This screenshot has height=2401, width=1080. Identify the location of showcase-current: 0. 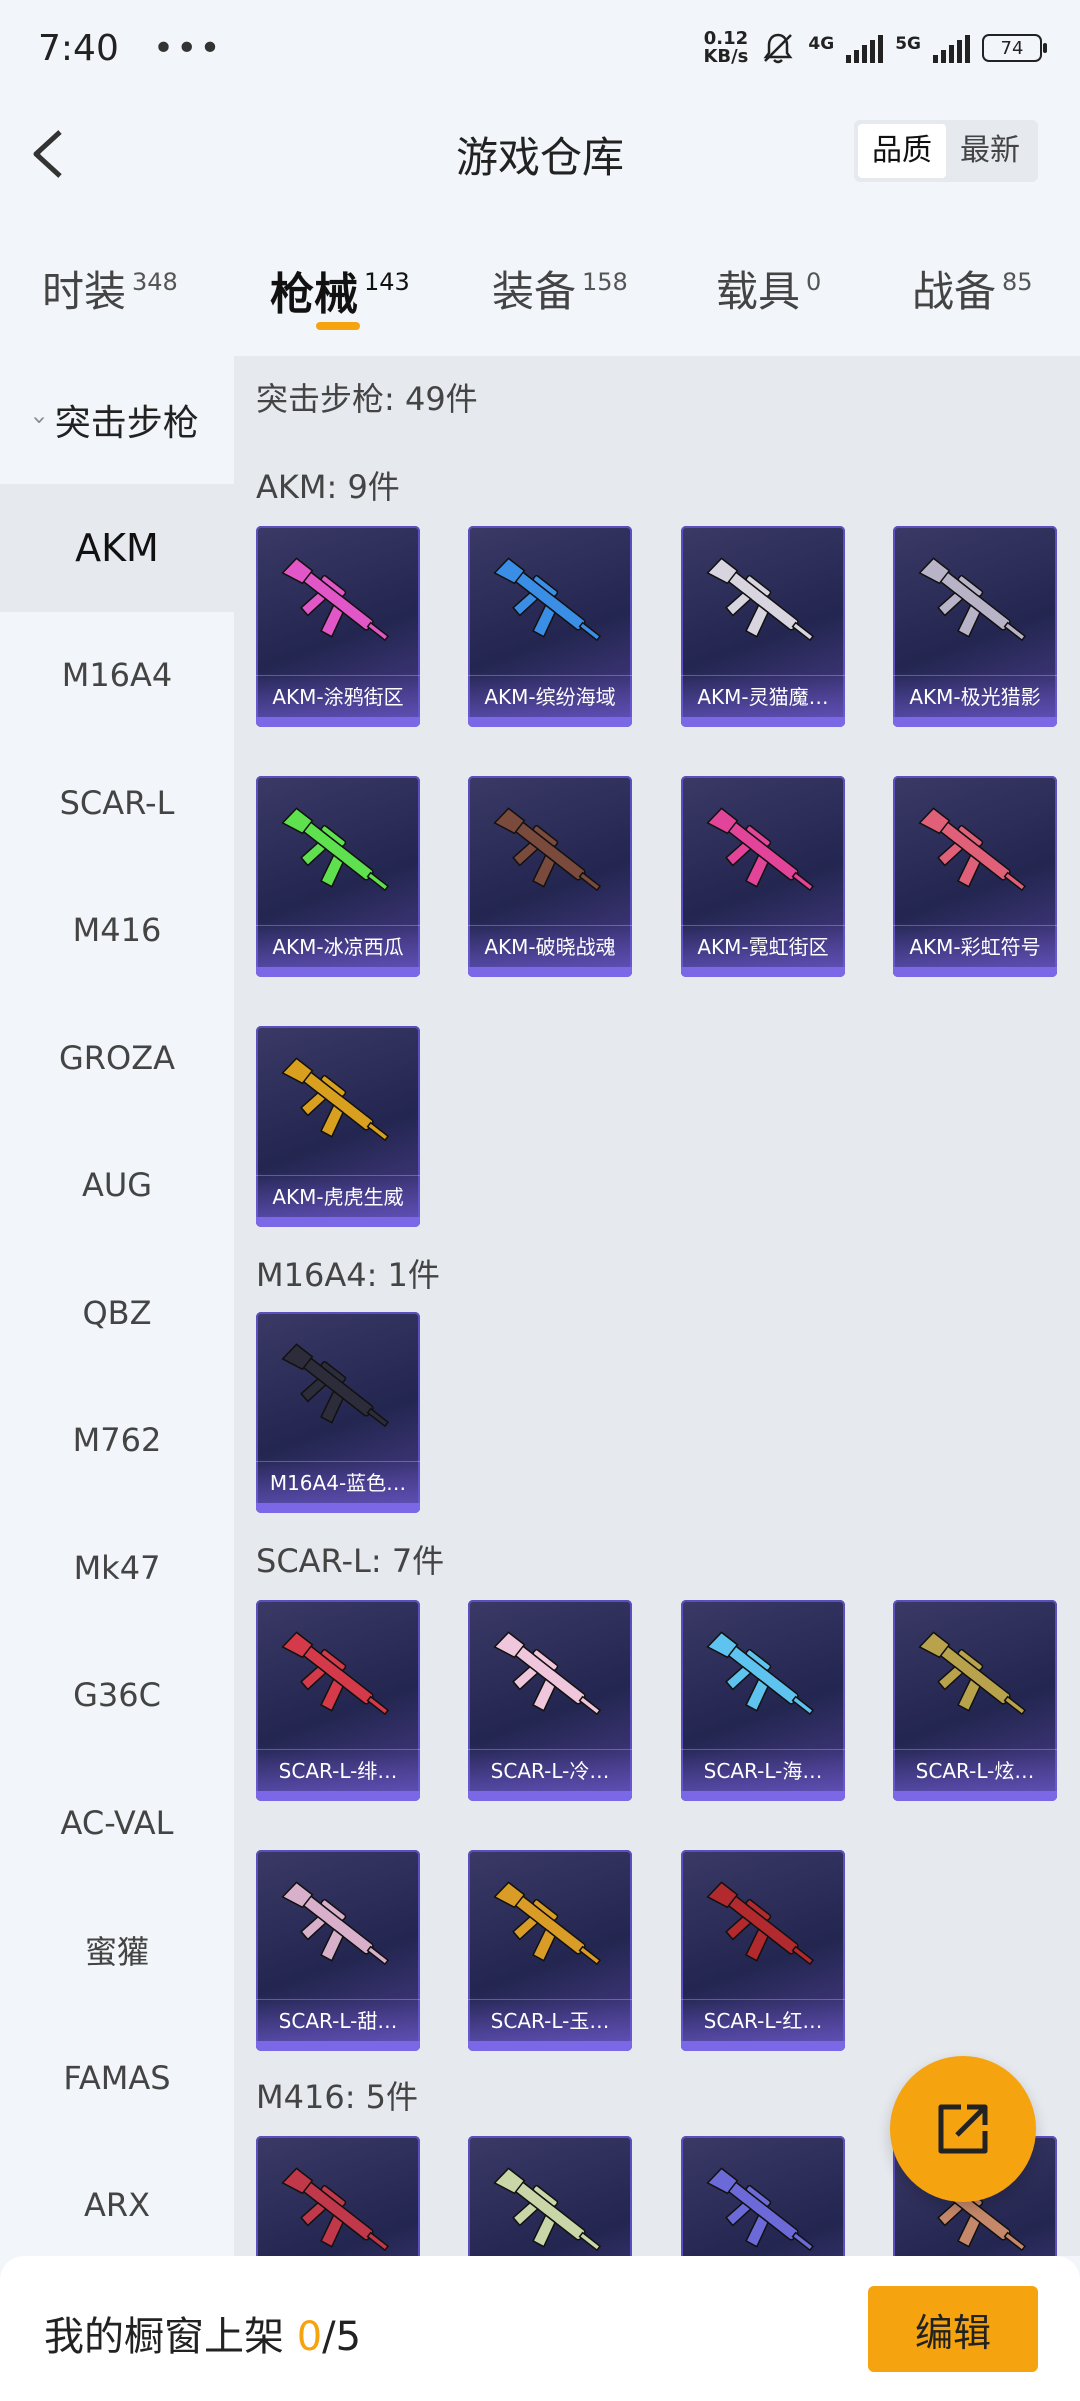
(309, 2337).